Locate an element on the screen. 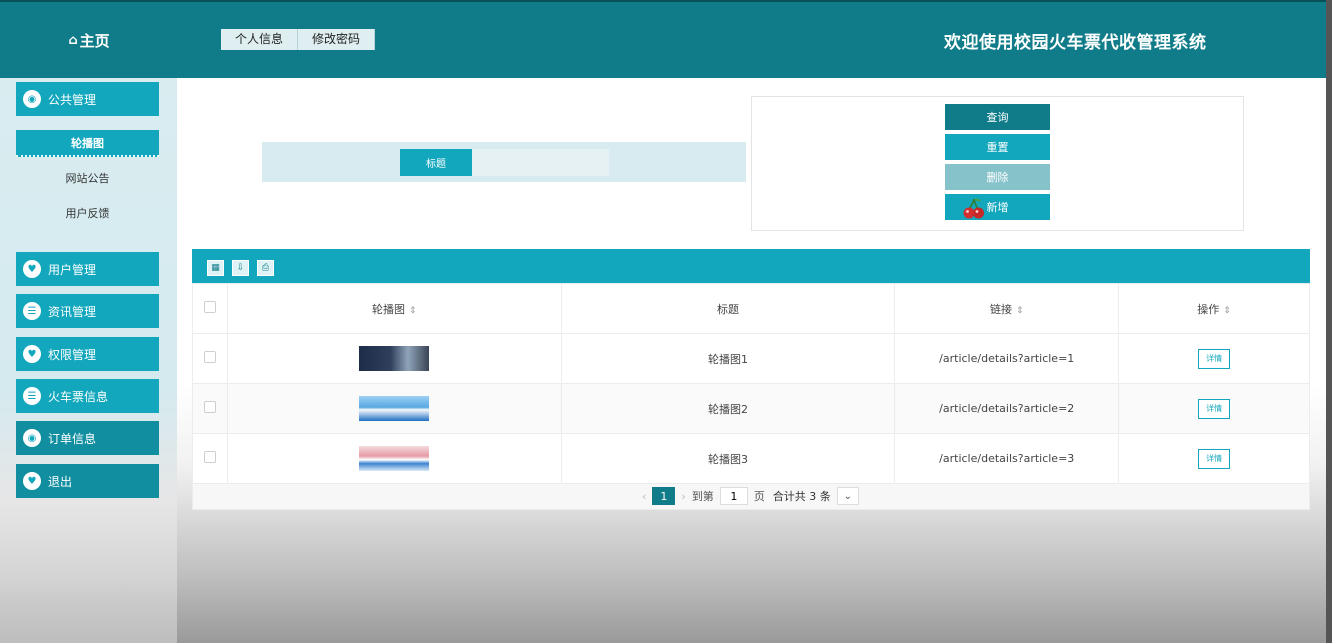  title-cell: 轮播图2 is located at coordinates (728, 408).